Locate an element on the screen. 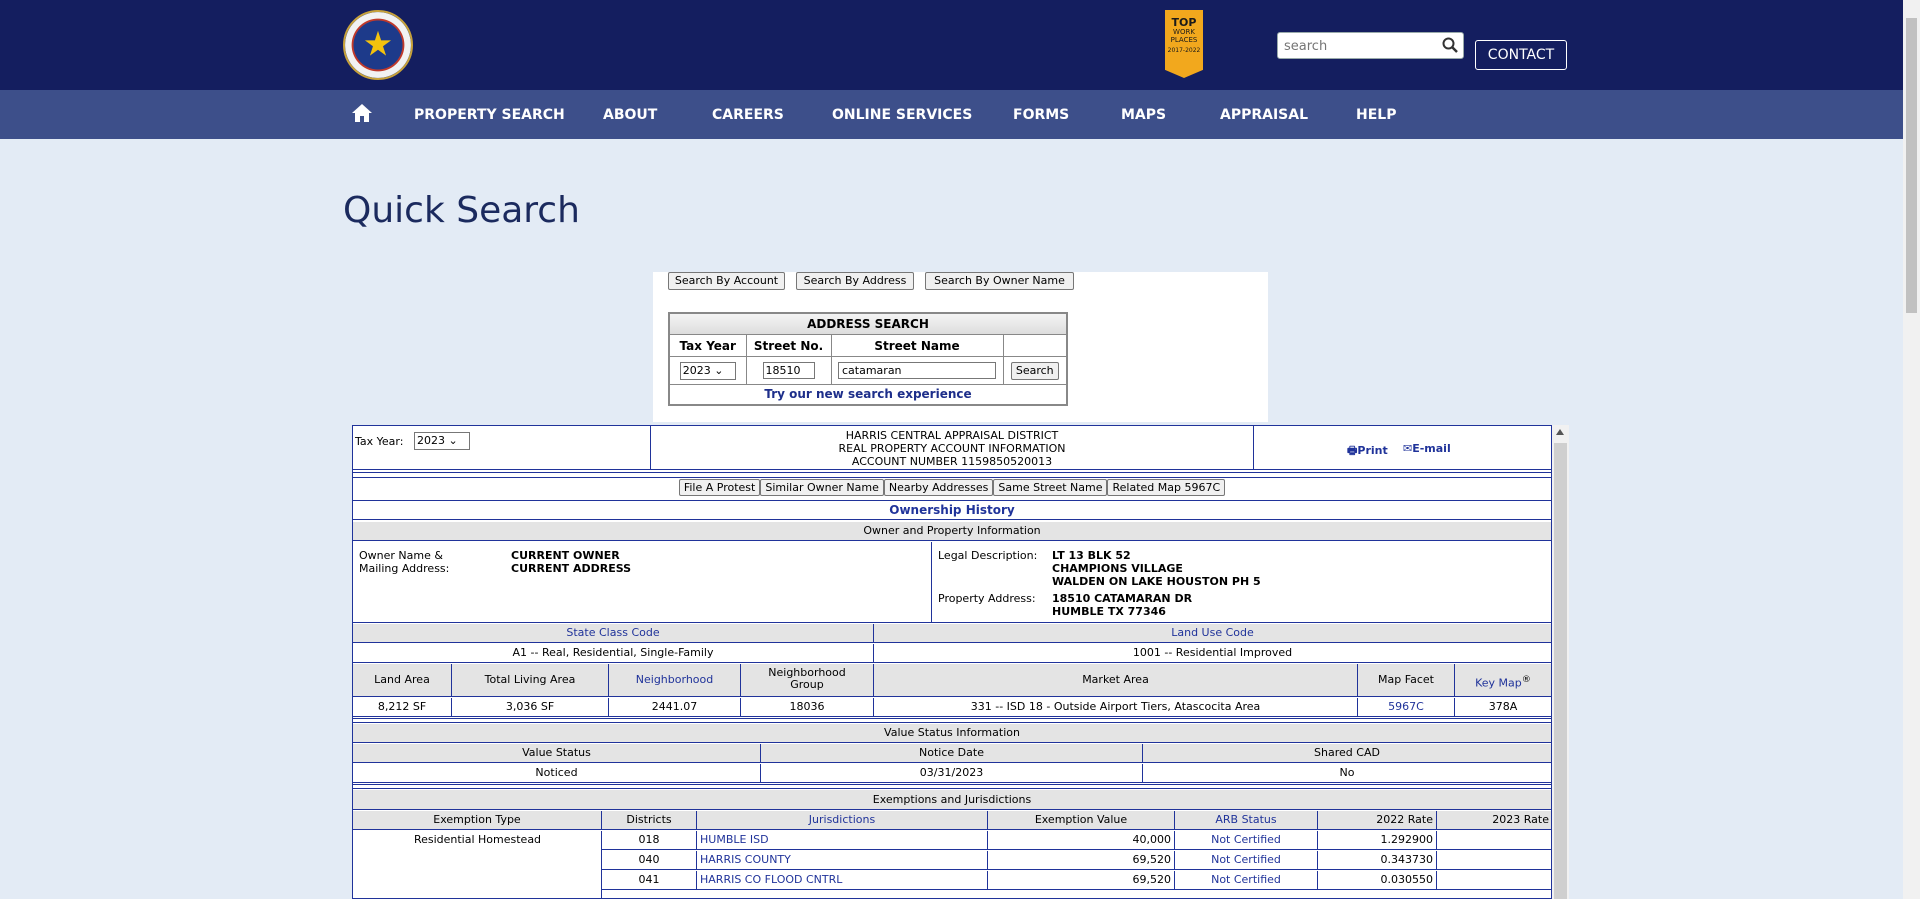 The image size is (1920, 899). page-scroll-thumb is located at coordinates (1911, 165).